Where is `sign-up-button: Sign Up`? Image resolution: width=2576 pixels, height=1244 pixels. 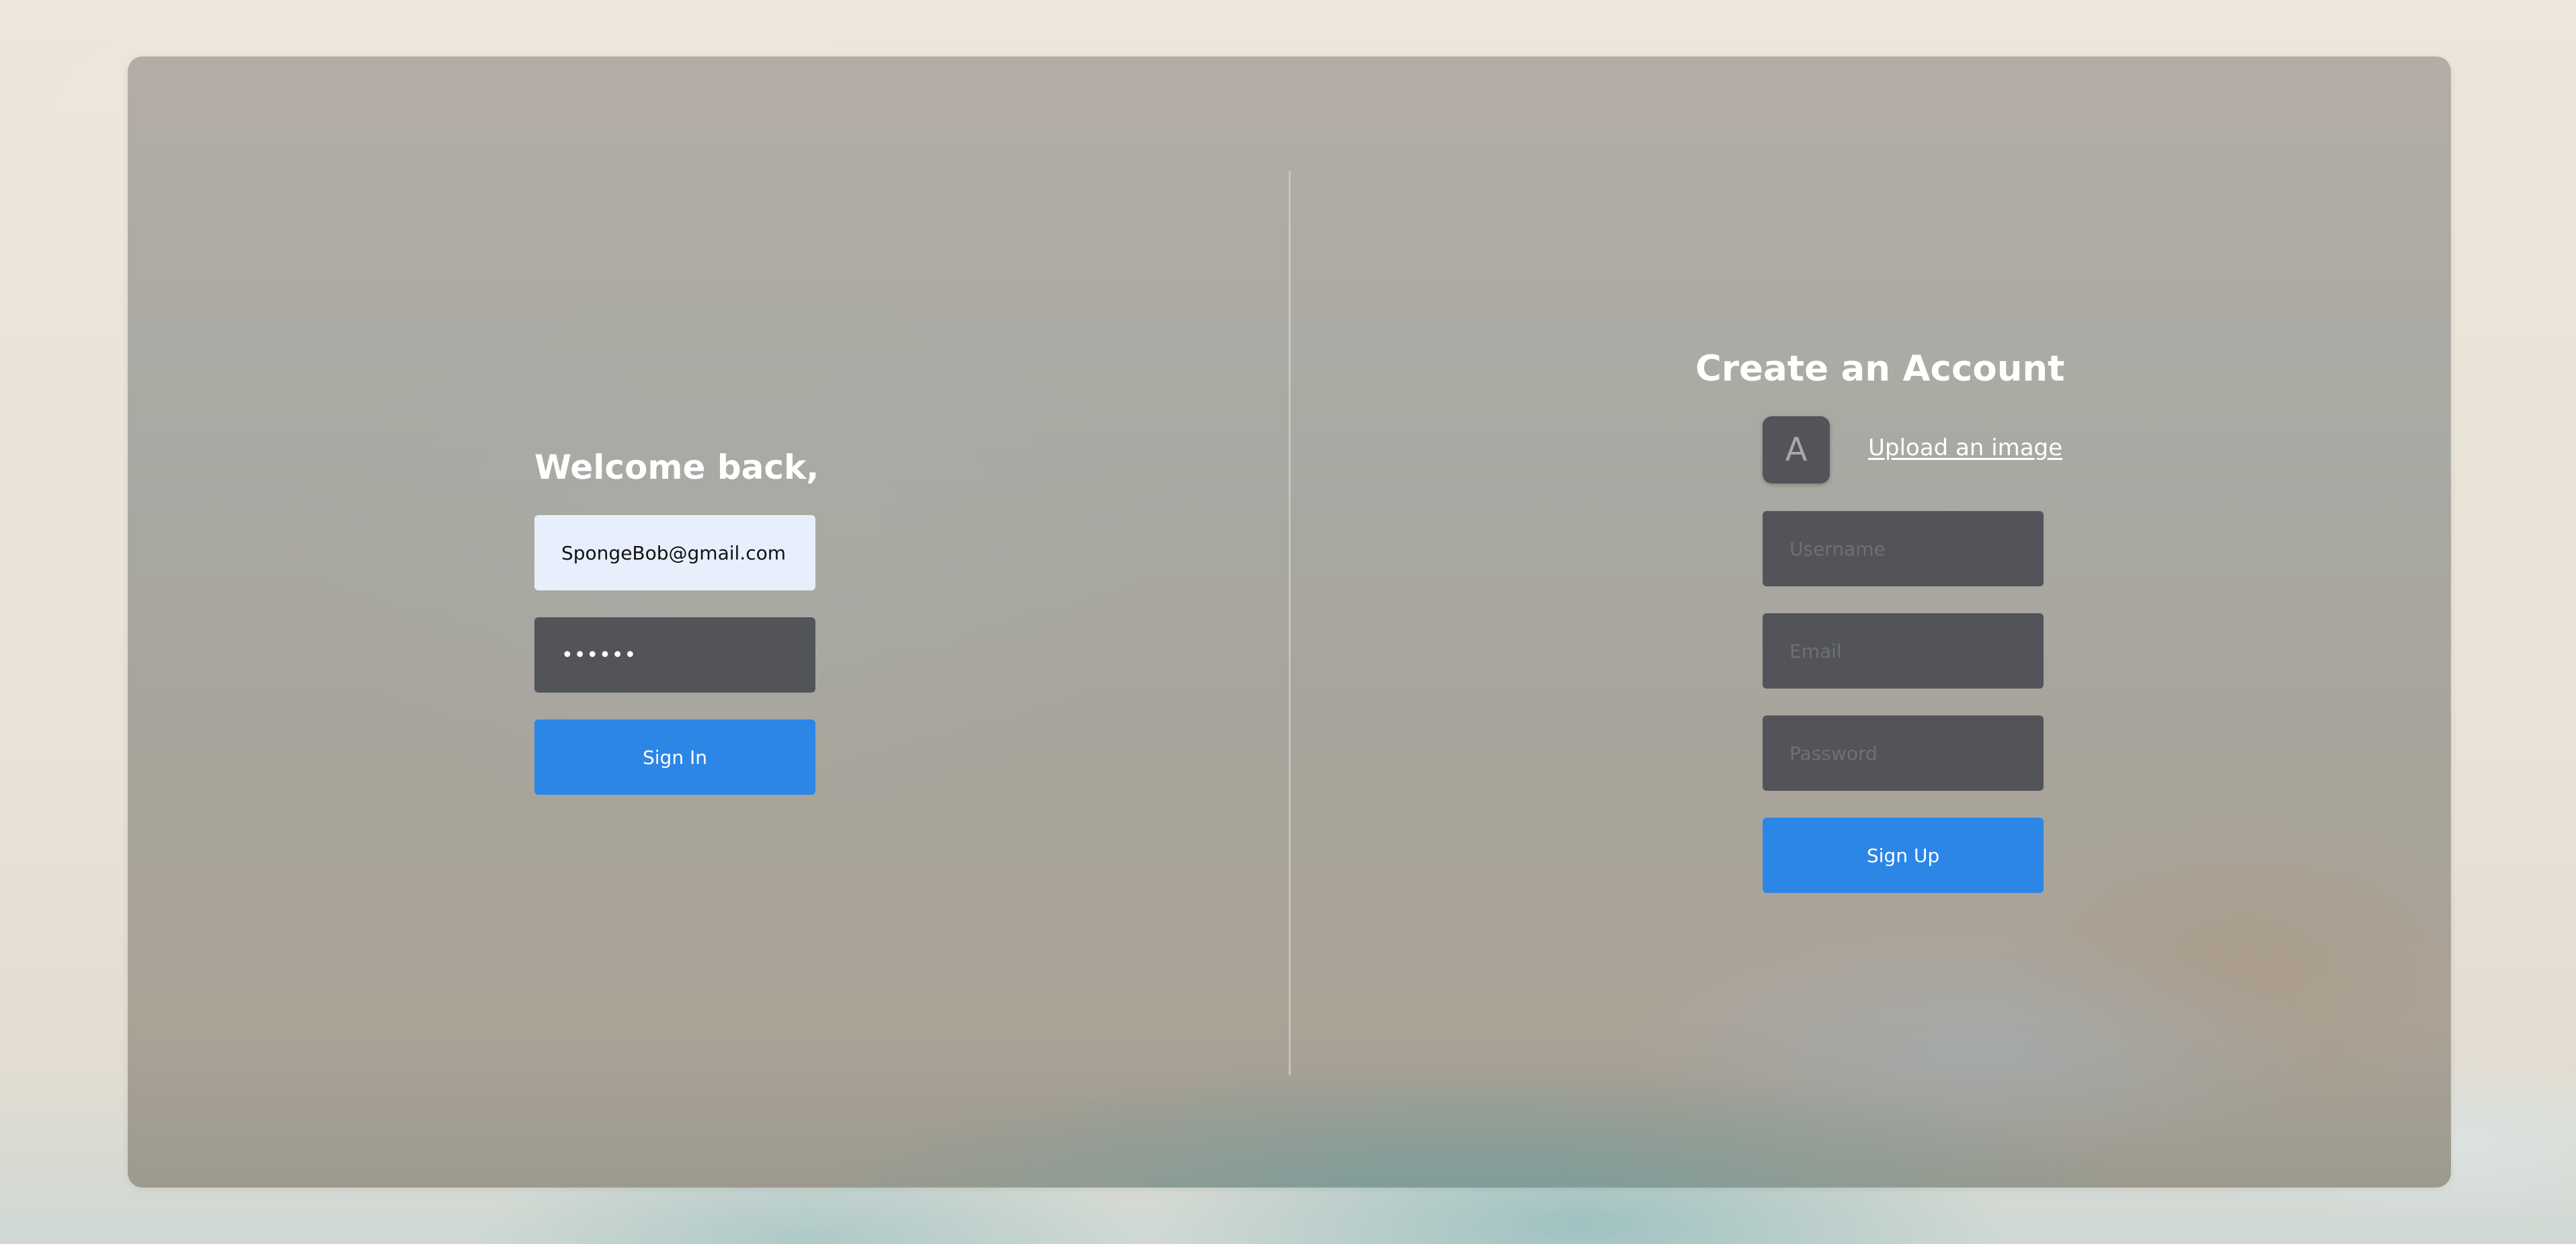
sign-up-button: Sign Up is located at coordinates (1903, 855).